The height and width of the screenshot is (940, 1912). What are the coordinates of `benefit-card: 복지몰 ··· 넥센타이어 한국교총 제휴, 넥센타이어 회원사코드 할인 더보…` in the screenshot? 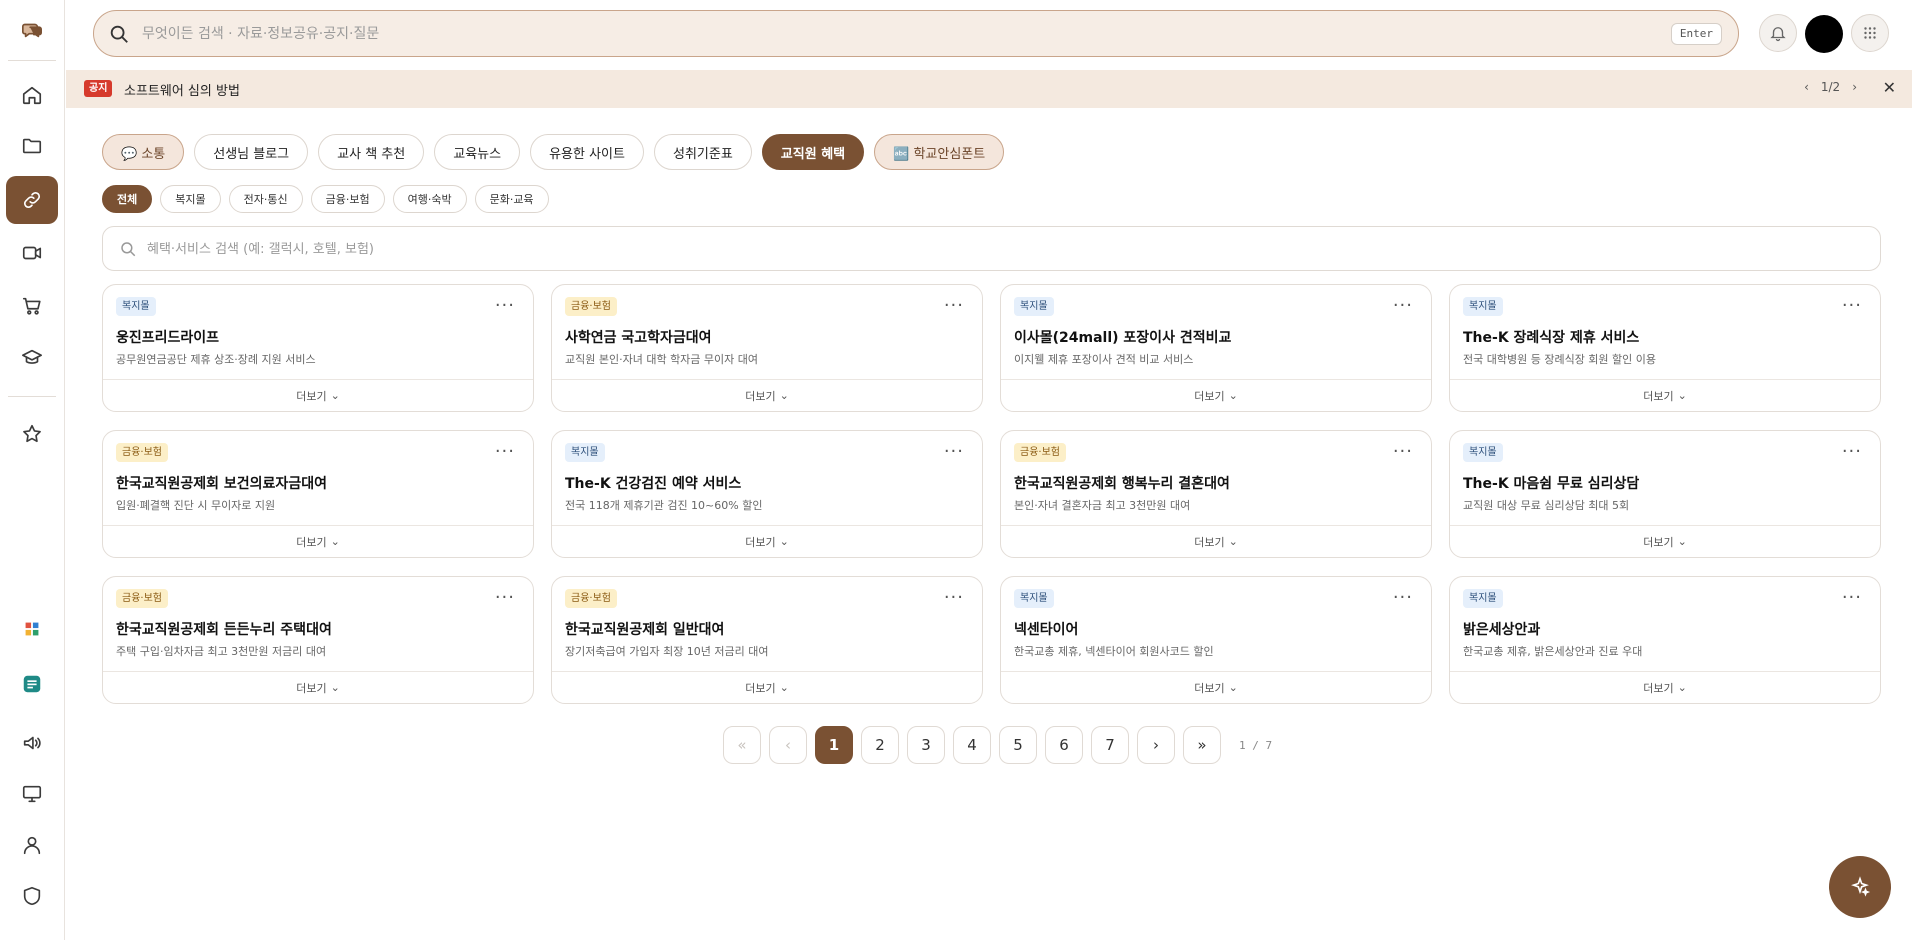 It's located at (1216, 640).